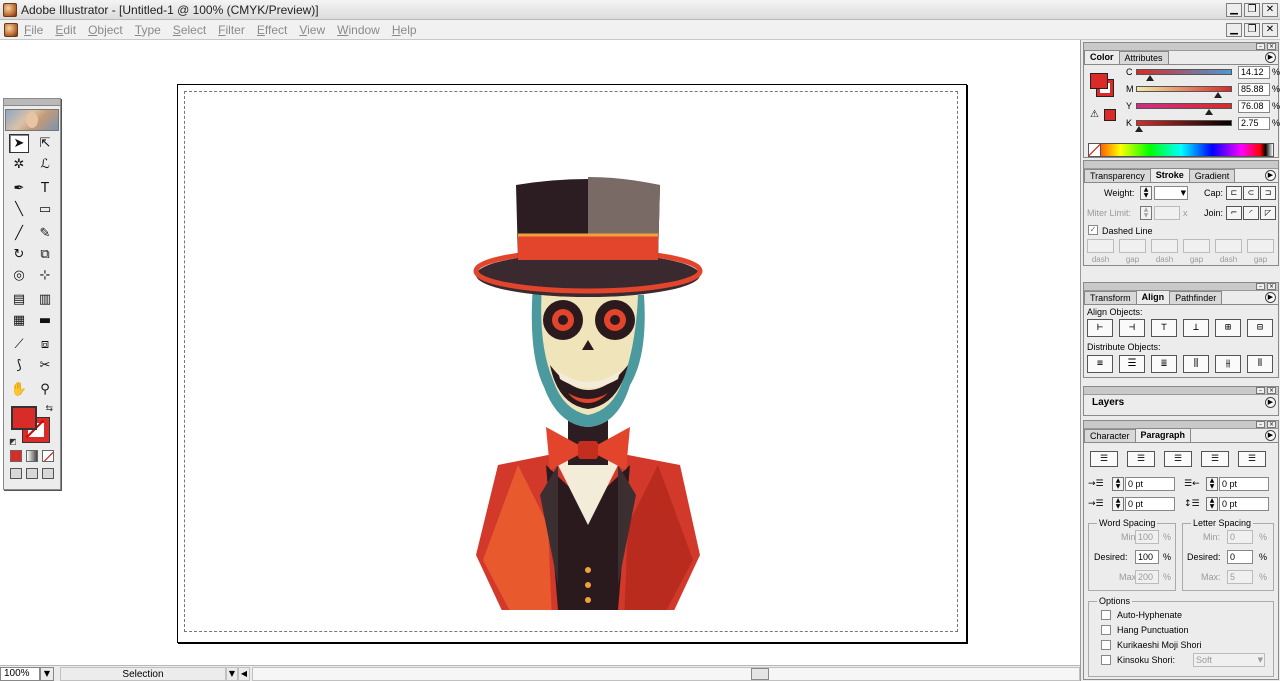  I want to click on lasso-tool-icon: ℒ, so click(45, 164).